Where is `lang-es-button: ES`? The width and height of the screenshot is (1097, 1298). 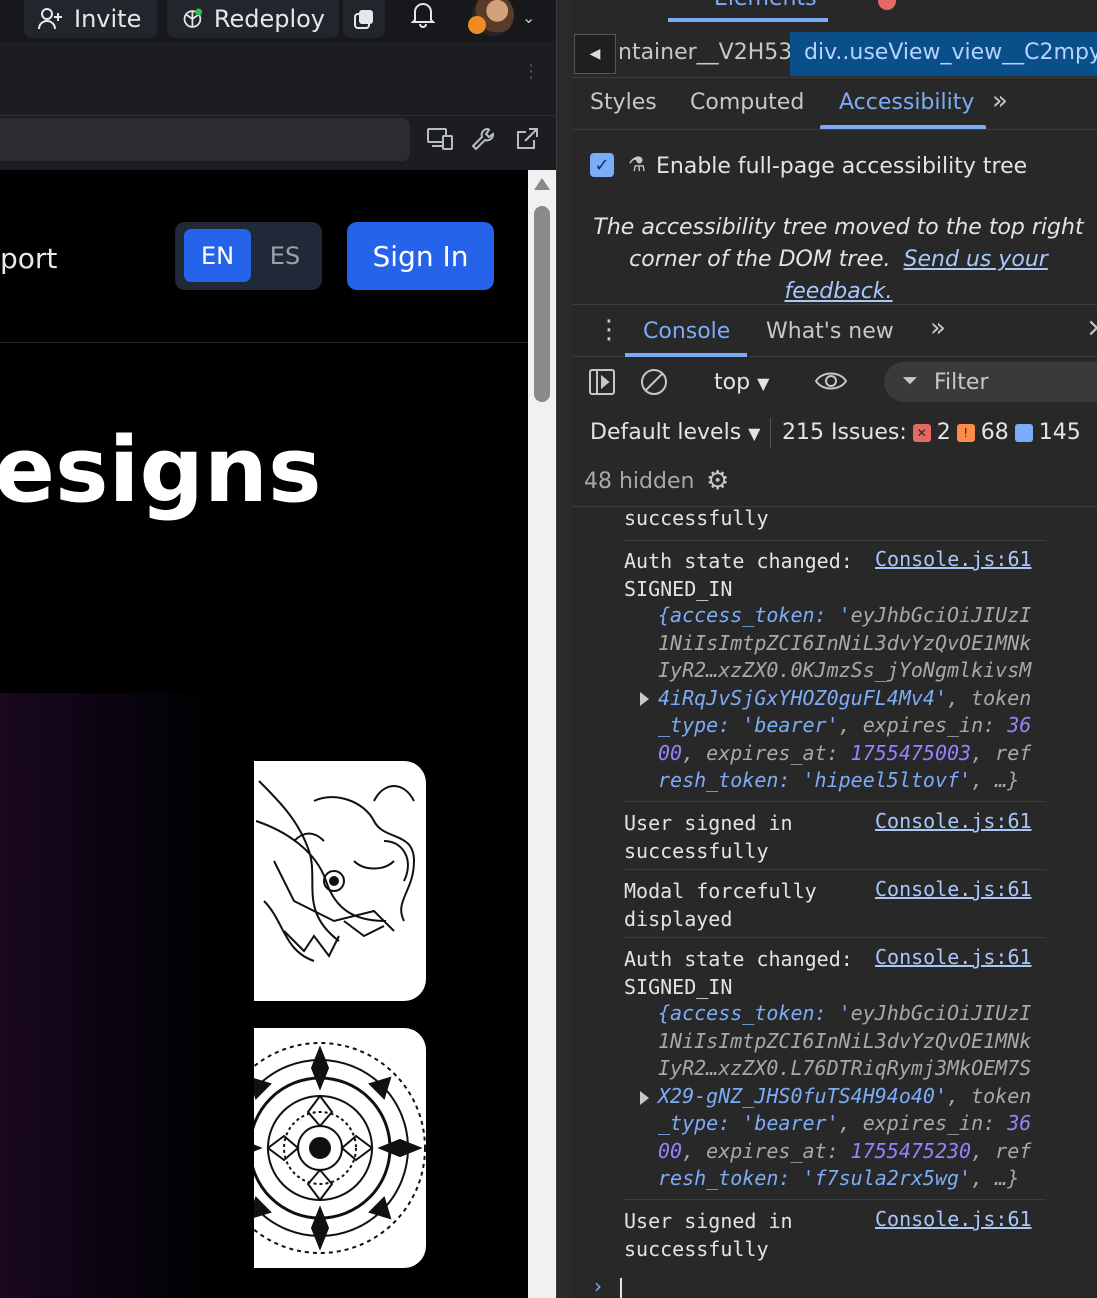 lang-es-button: ES is located at coordinates (285, 255).